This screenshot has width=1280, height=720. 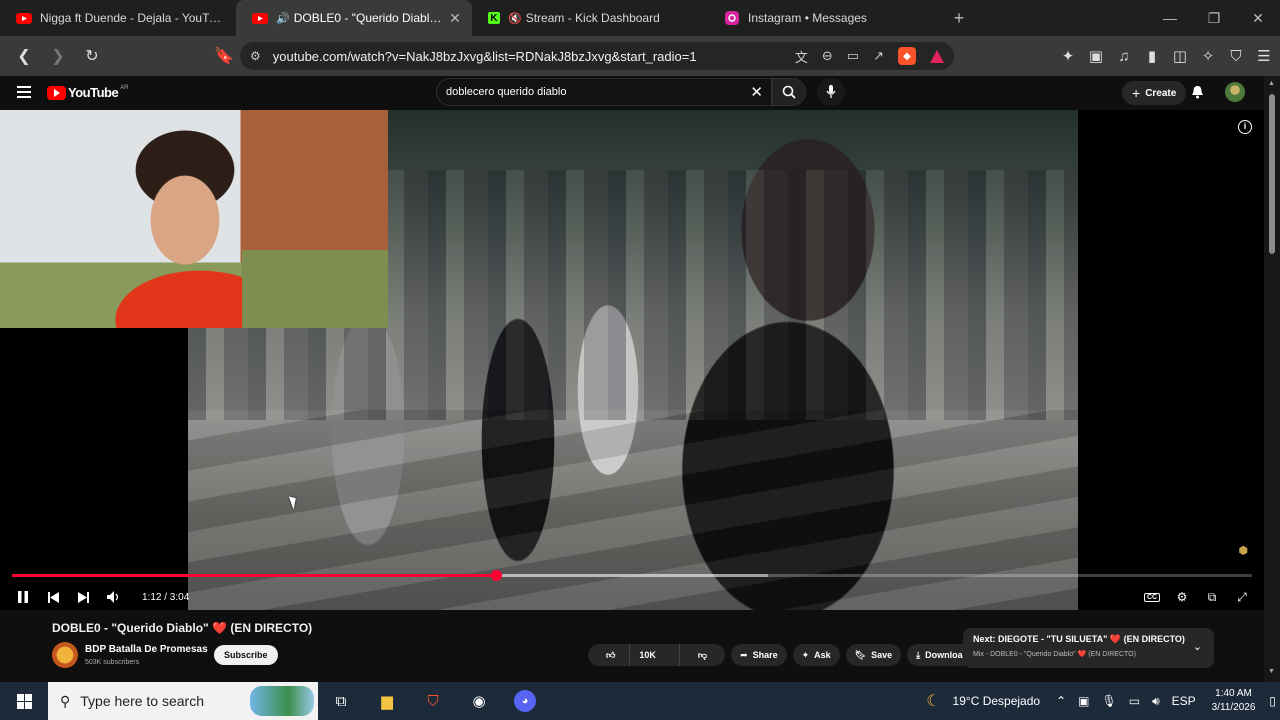 I want to click on share-page-icon: ↗, so click(x=878, y=56).